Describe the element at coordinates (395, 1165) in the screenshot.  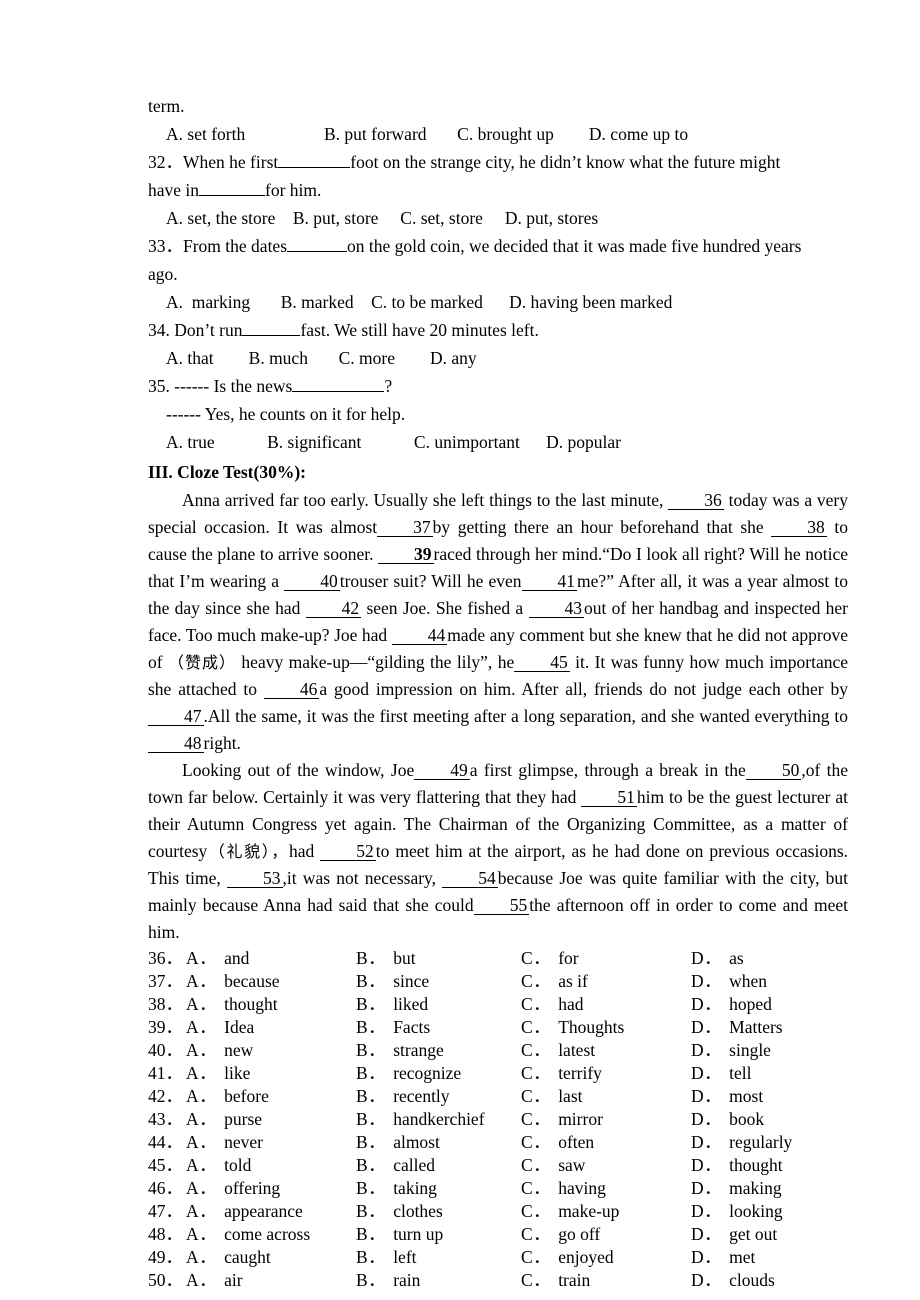
I see `answer-option-b: B． called` at that location.